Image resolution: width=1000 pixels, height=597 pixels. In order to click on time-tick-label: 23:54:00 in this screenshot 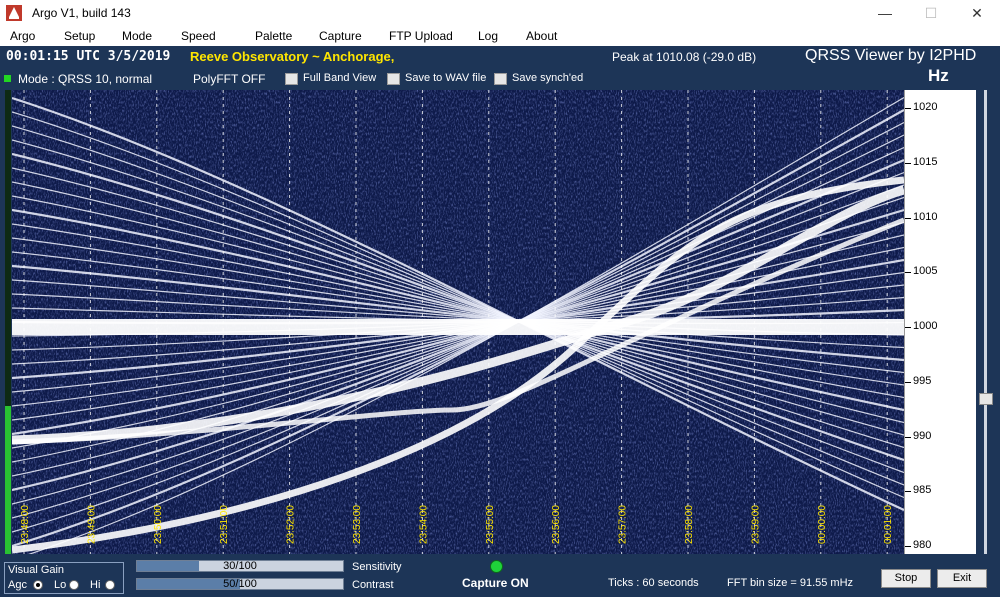, I will do `click(423, 524)`.